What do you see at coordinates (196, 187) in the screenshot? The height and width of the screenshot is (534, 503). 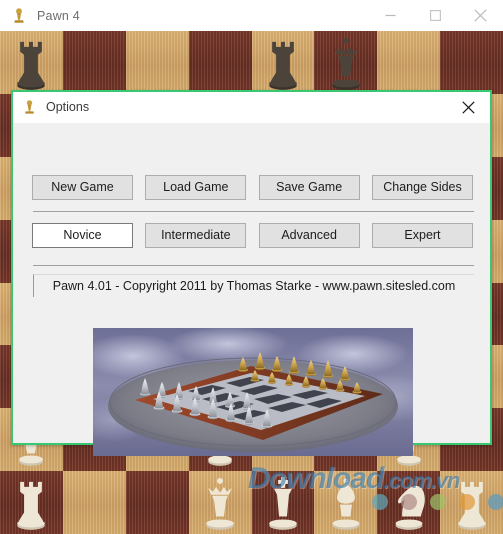 I see `load-game-button: Load Game` at bounding box center [196, 187].